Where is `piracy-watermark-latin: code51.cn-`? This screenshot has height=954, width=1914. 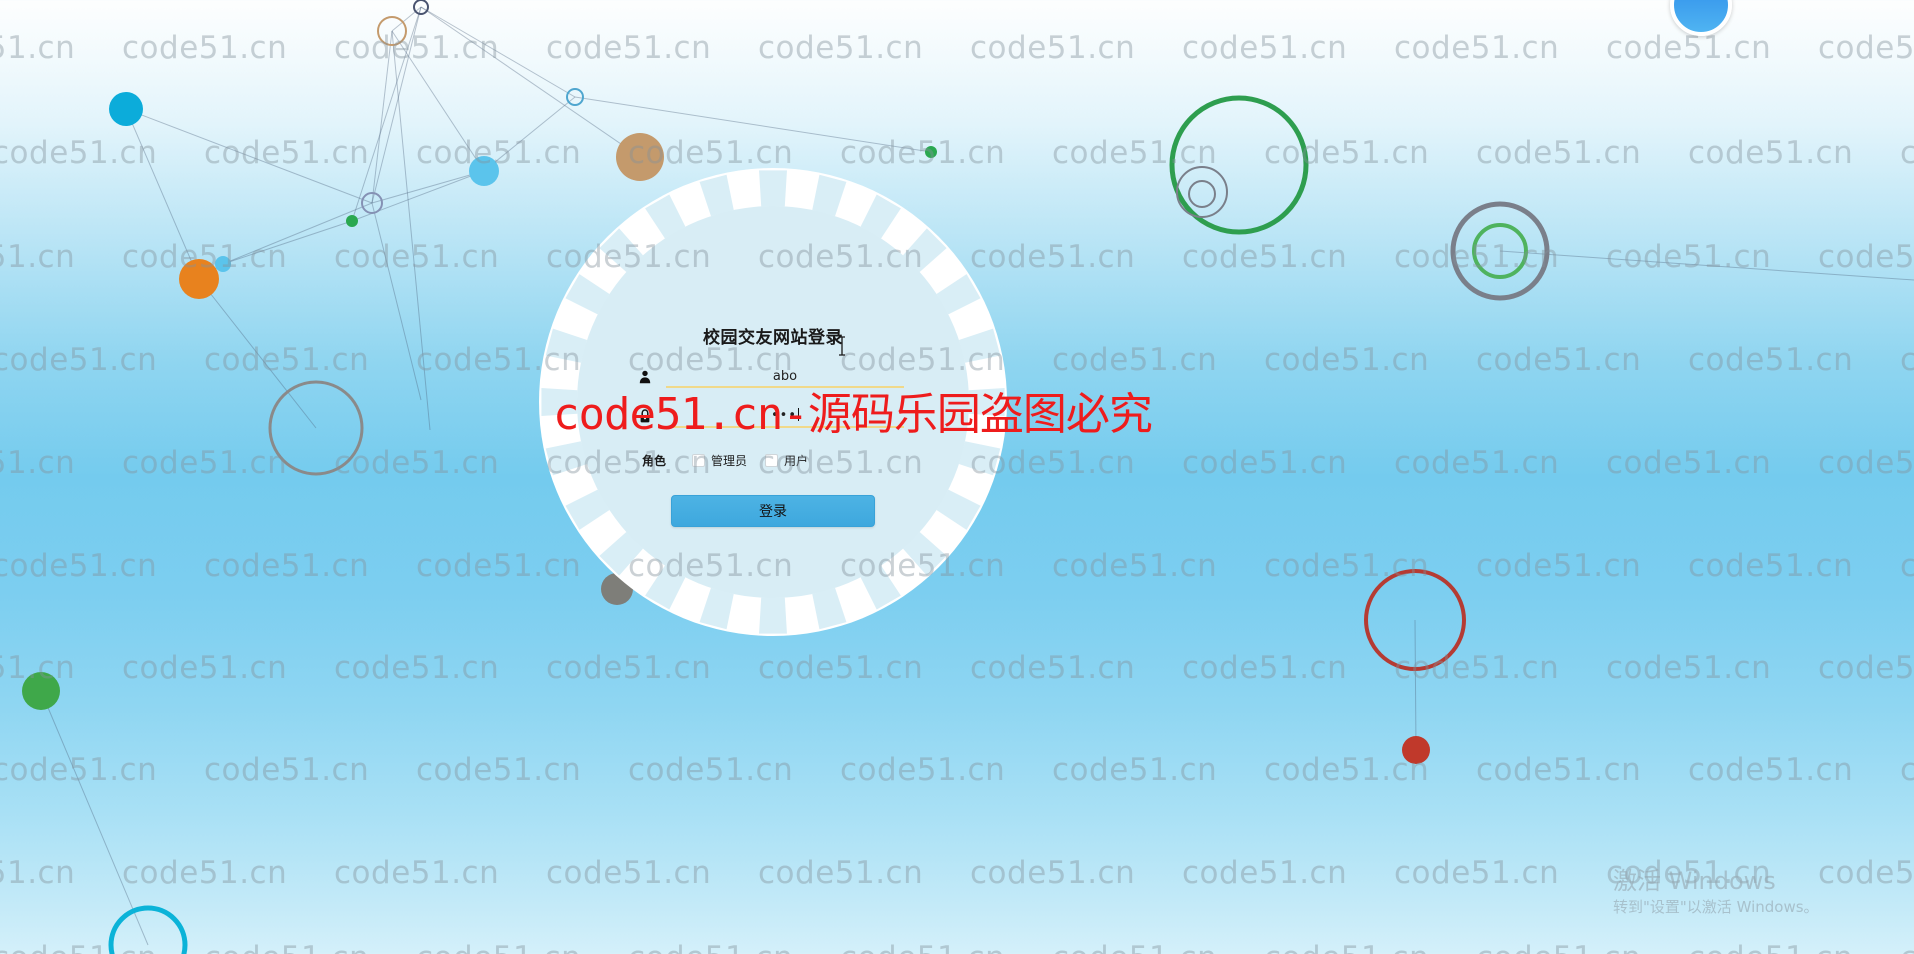 piracy-watermark-latin: code51.cn- is located at coordinates (681, 414).